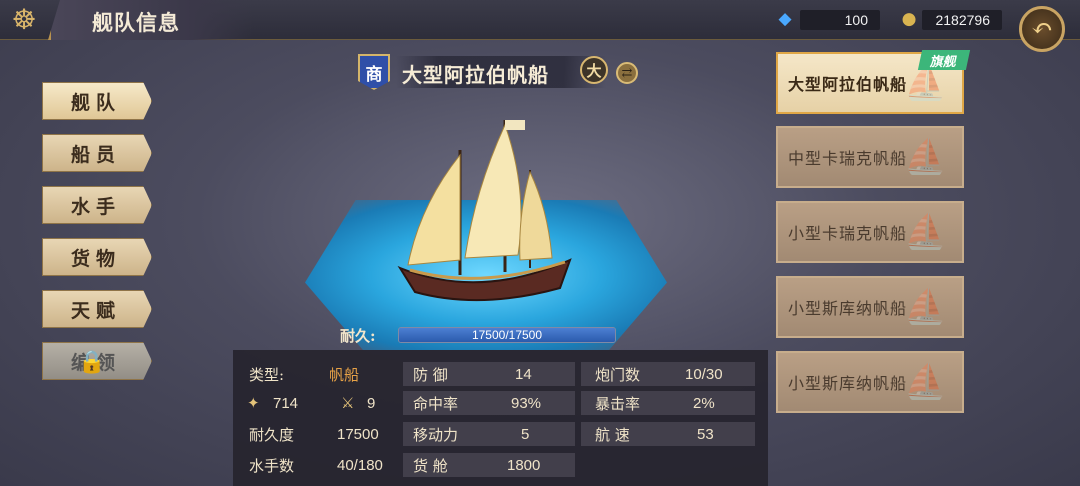 This screenshot has width=1080, height=486. Describe the element at coordinates (704, 403) in the screenshot. I see `stat-value: 2%` at that location.